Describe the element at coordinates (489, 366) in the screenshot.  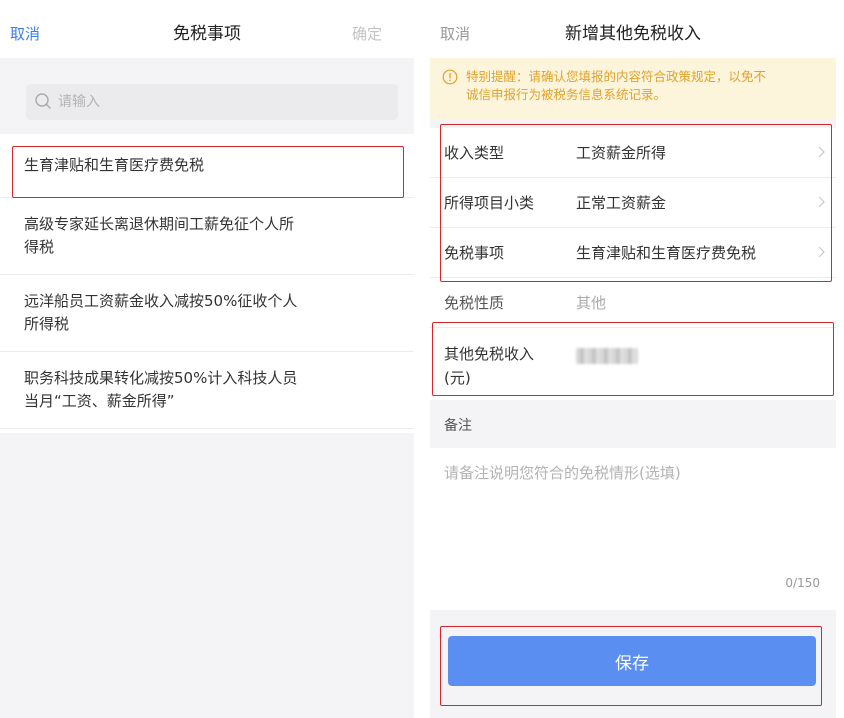
I see `other-exempt-income-label: 其他免税收入 (元)` at that location.